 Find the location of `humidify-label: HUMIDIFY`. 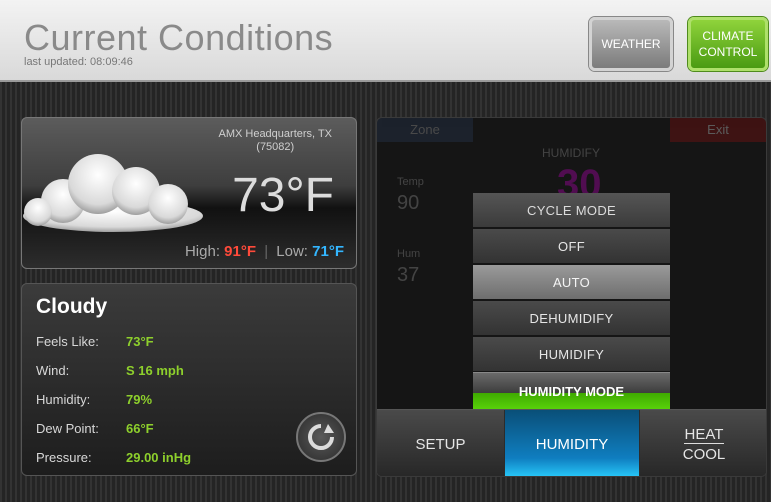

humidify-label: HUMIDIFY is located at coordinates (571, 153).